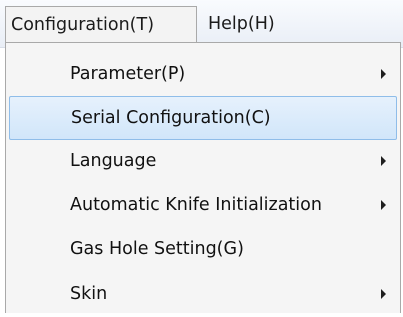 Image resolution: width=403 pixels, height=317 pixels. What do you see at coordinates (171, 118) in the screenshot?
I see `menu-item-label: Serial Configuration(C)` at bounding box center [171, 118].